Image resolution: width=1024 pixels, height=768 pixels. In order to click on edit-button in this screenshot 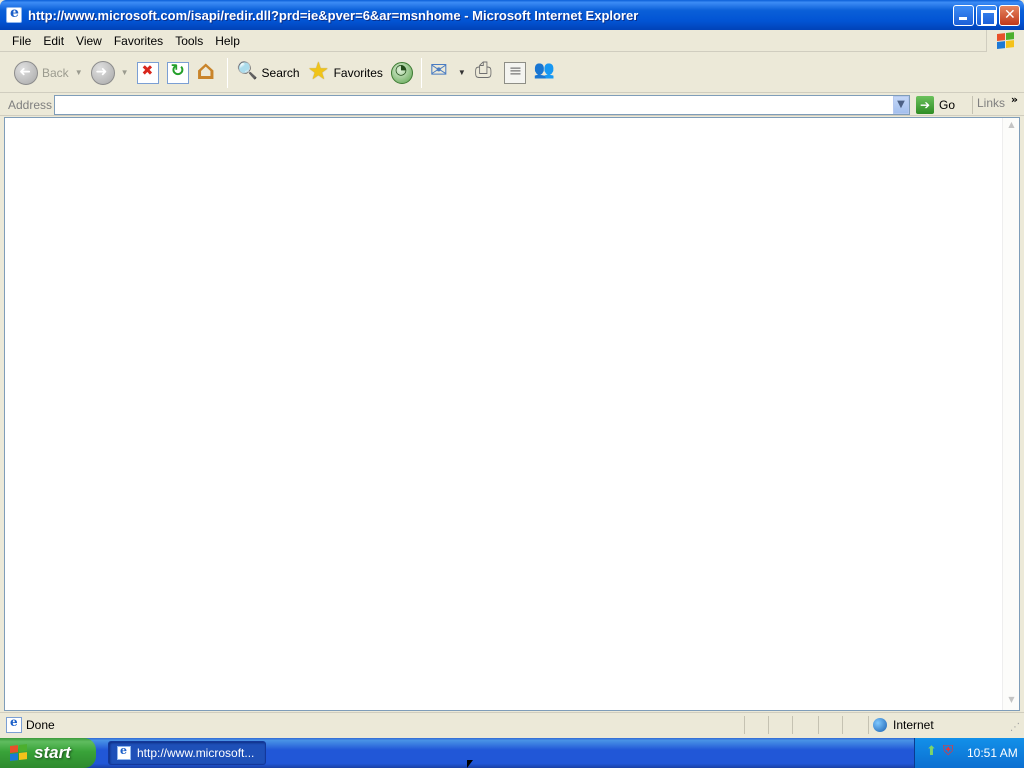, I will do `click(515, 73)`.